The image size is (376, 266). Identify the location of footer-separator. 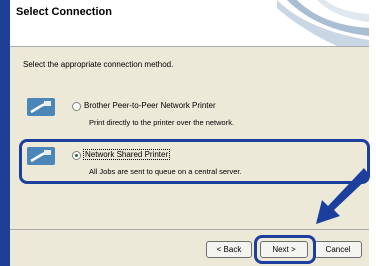
(189, 229).